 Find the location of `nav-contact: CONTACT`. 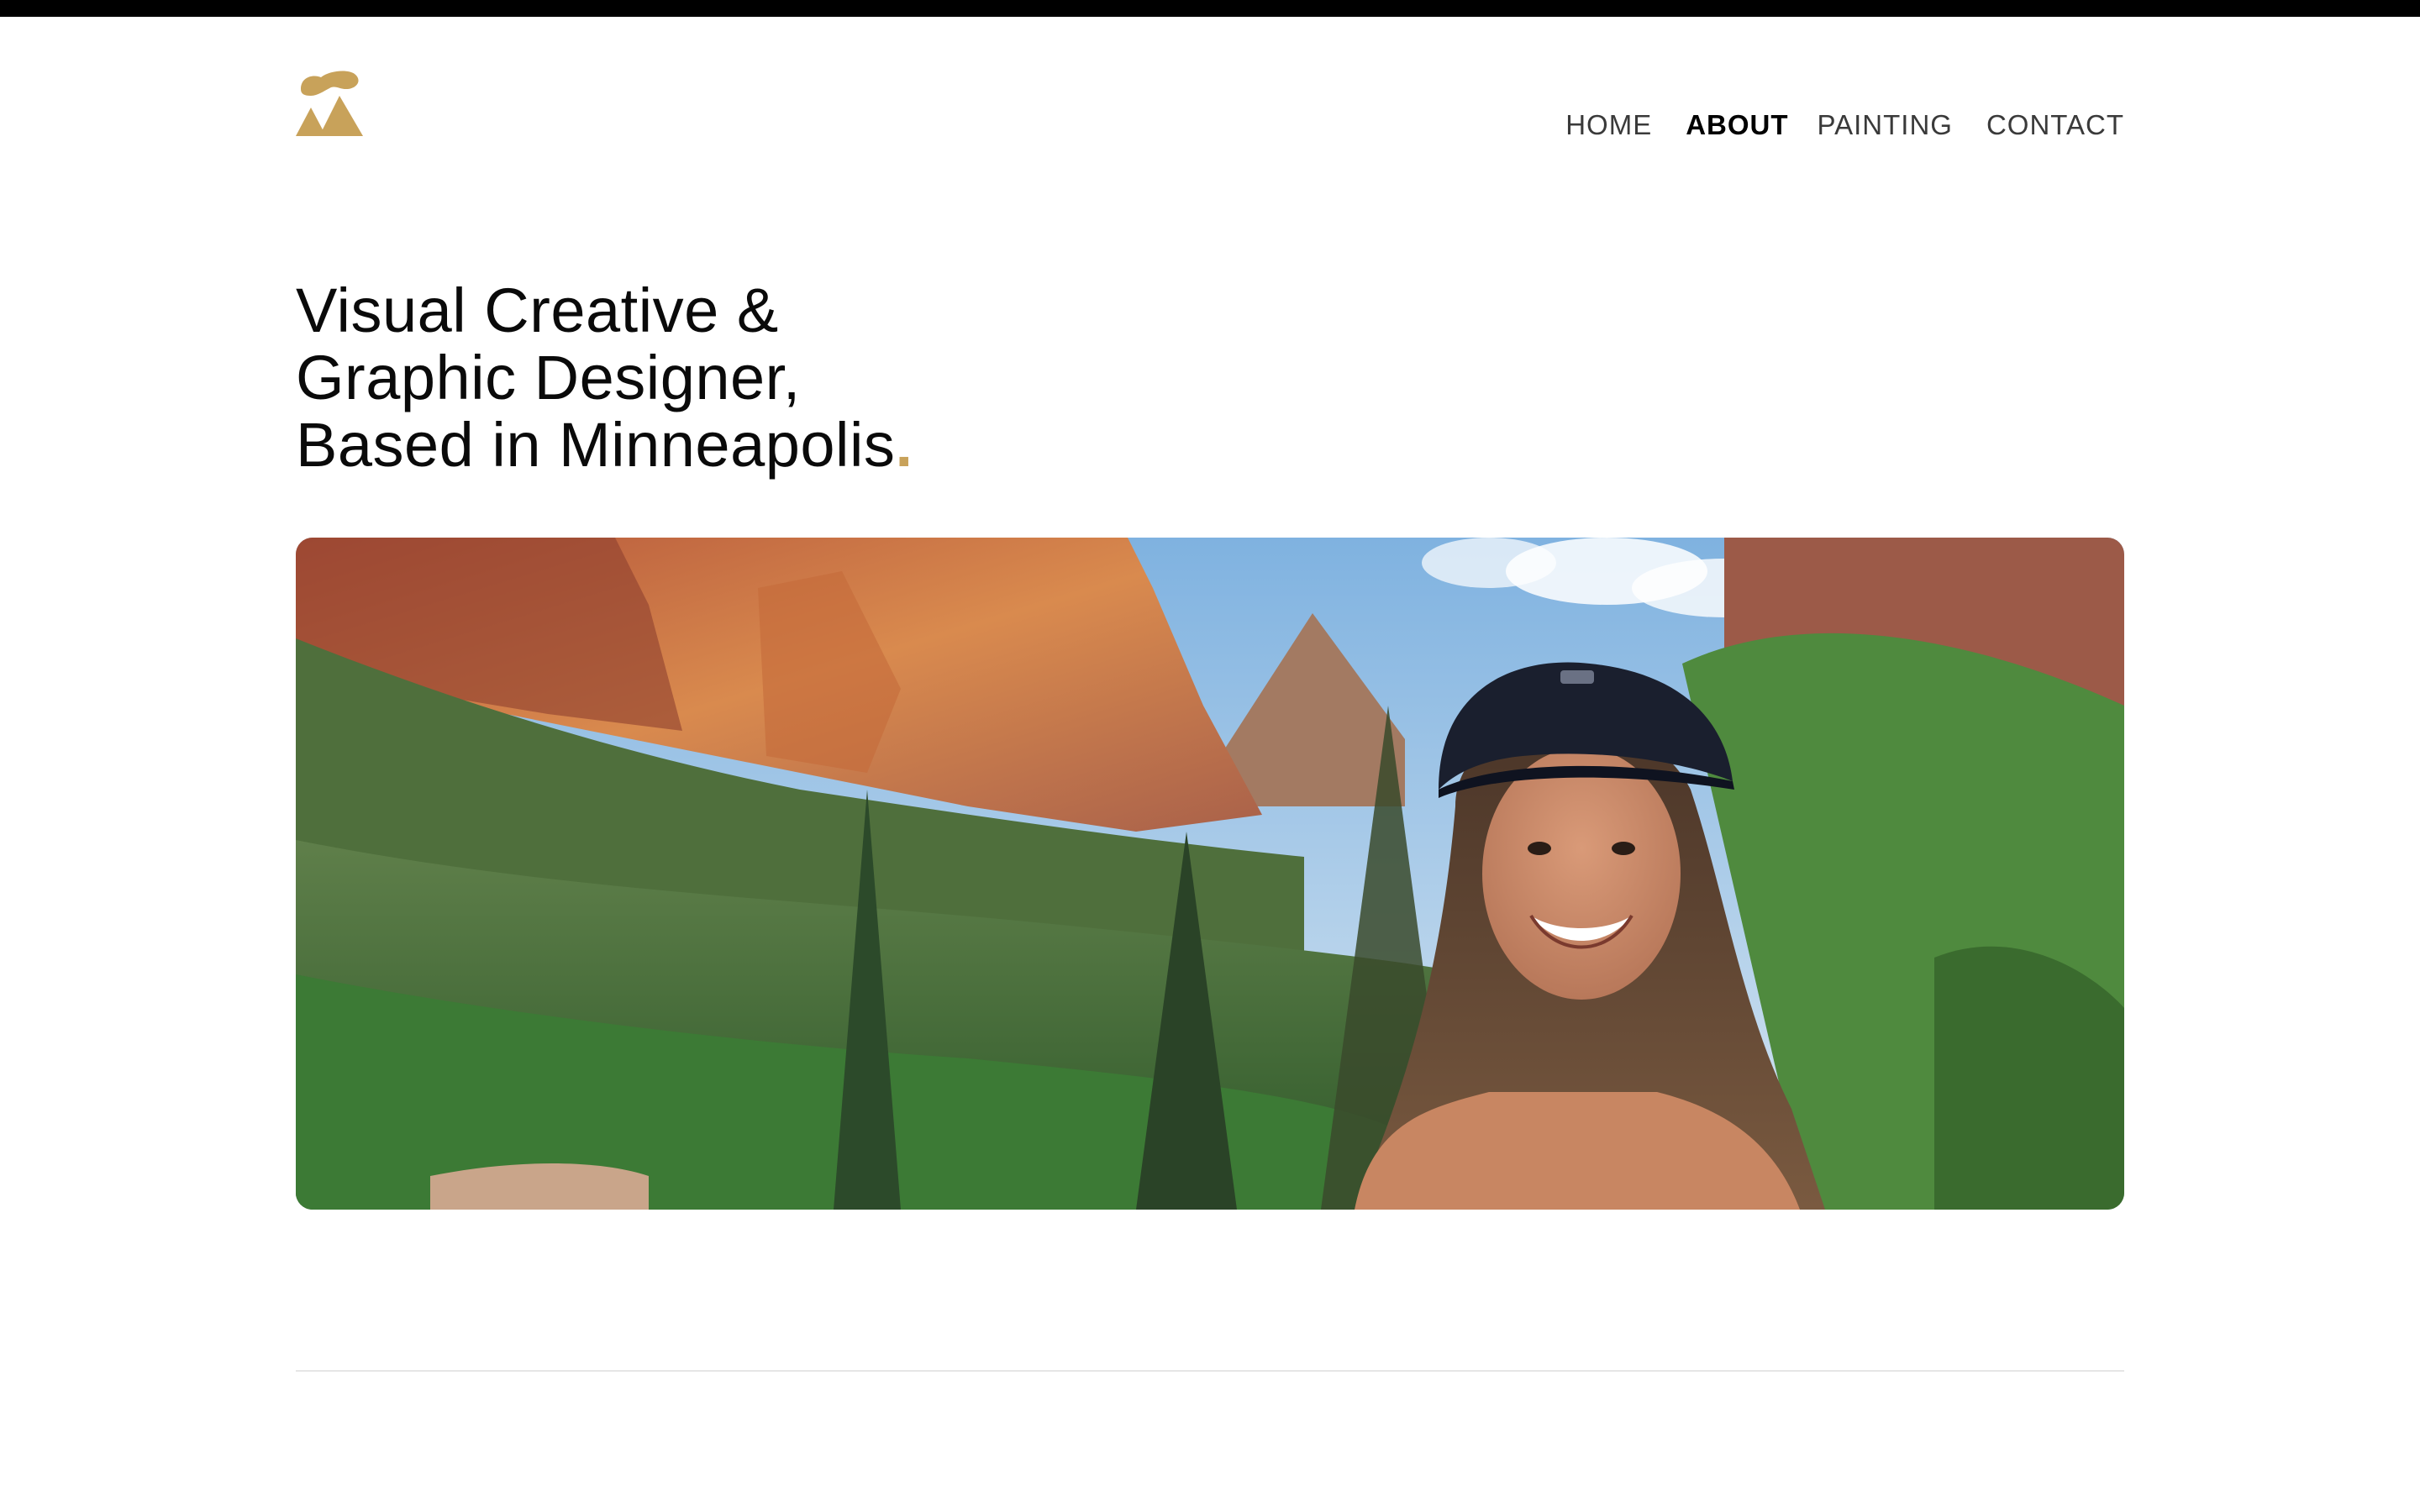

nav-contact: CONTACT is located at coordinates (2055, 125).